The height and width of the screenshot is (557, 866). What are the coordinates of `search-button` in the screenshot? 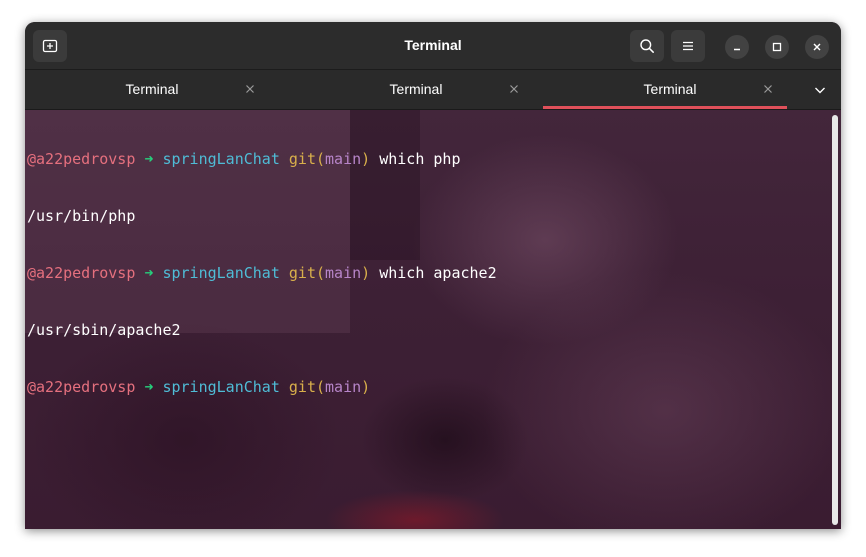 It's located at (647, 46).